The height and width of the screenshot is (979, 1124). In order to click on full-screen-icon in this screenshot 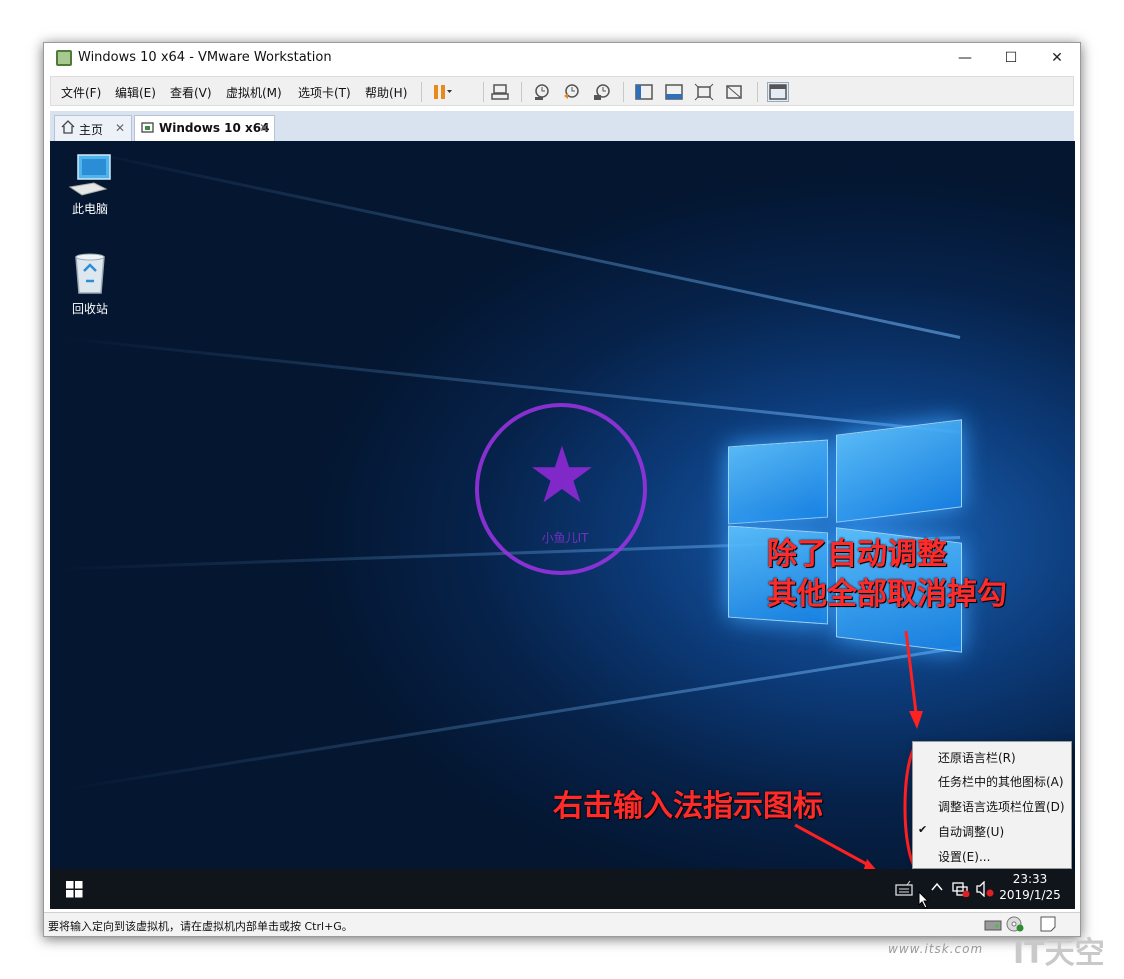, I will do `click(704, 92)`.